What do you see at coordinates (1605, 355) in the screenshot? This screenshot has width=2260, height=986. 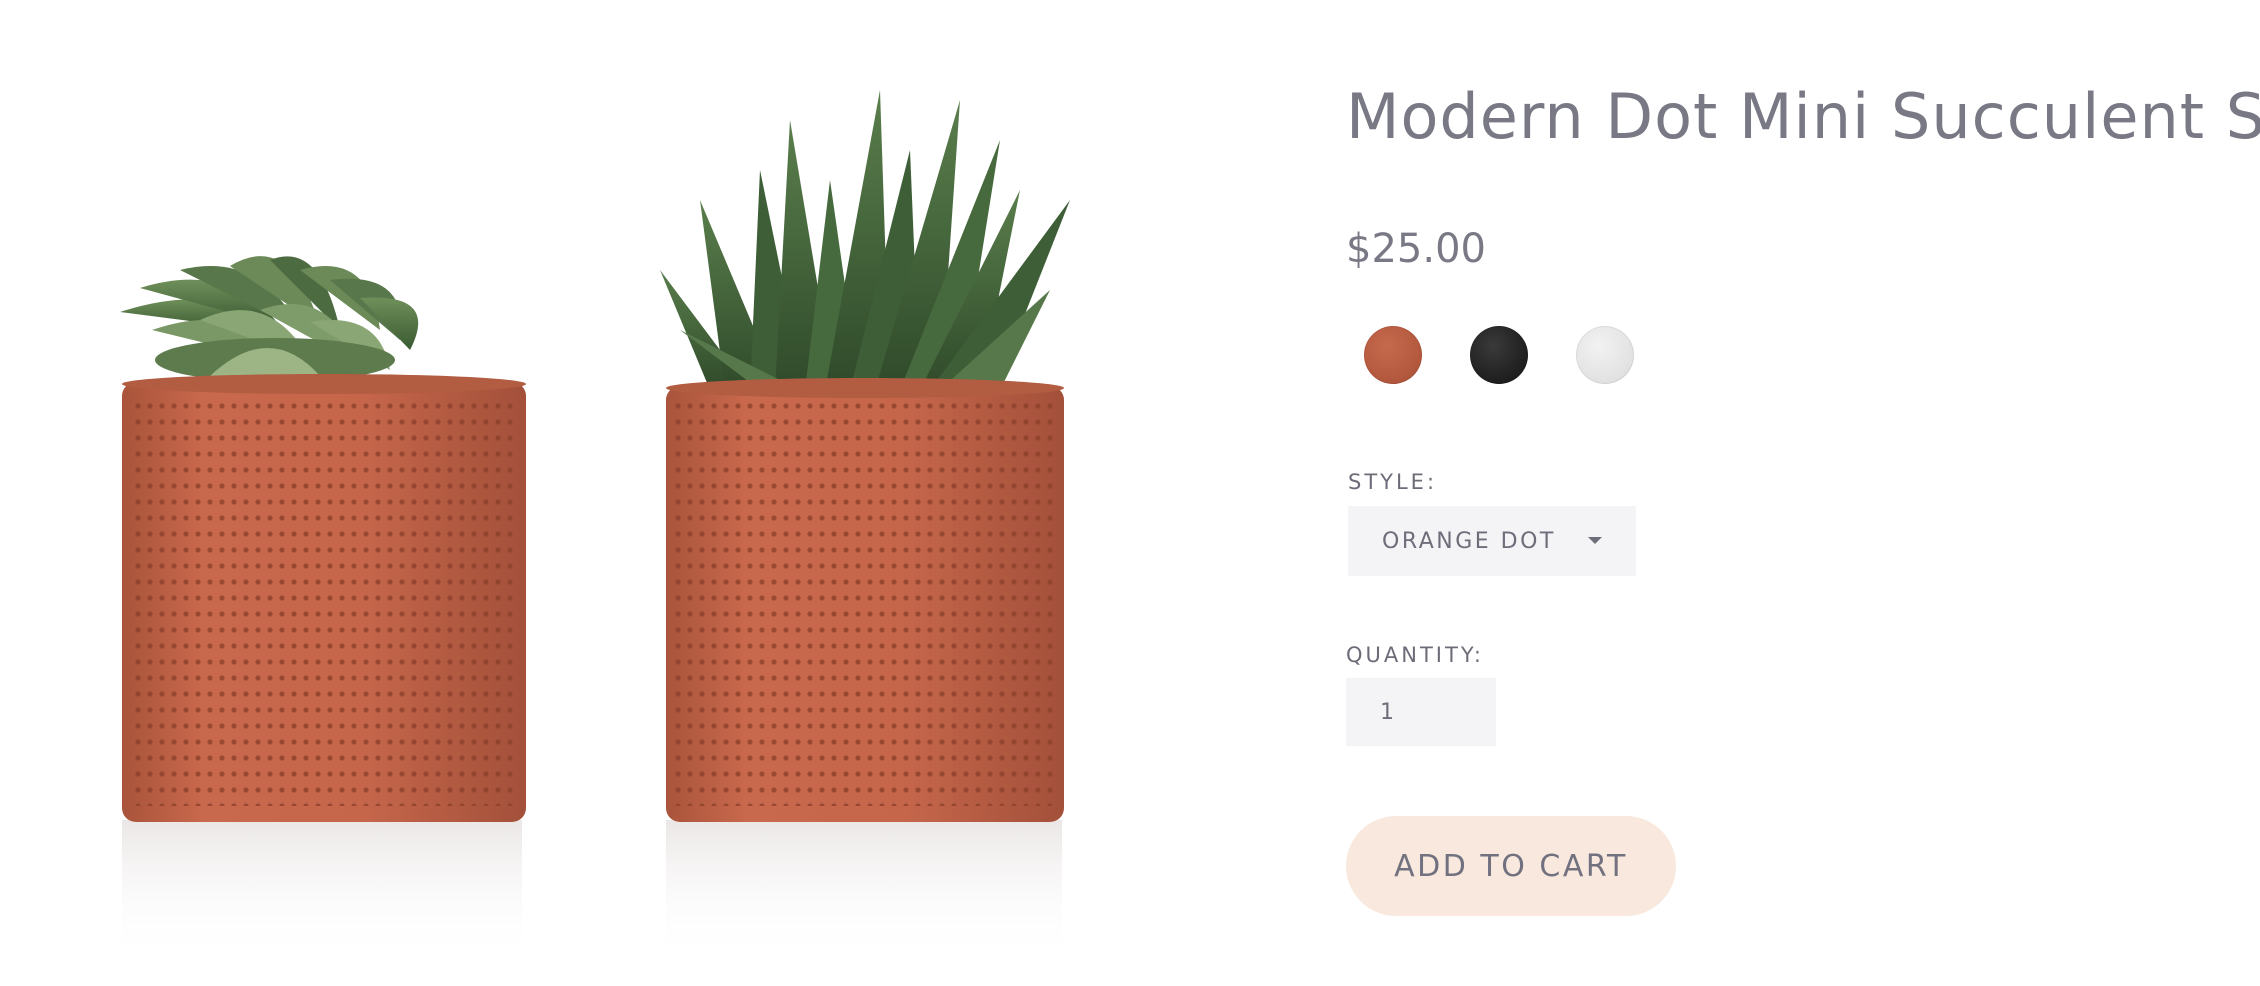 I see `swatch-white-dot` at bounding box center [1605, 355].